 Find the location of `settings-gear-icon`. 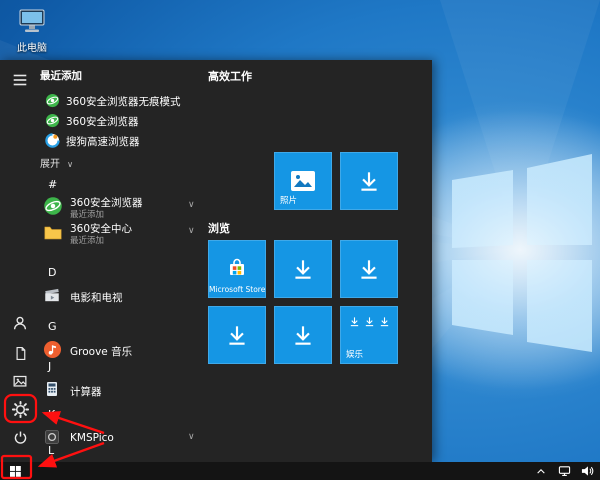

settings-gear-icon is located at coordinates (20, 409).